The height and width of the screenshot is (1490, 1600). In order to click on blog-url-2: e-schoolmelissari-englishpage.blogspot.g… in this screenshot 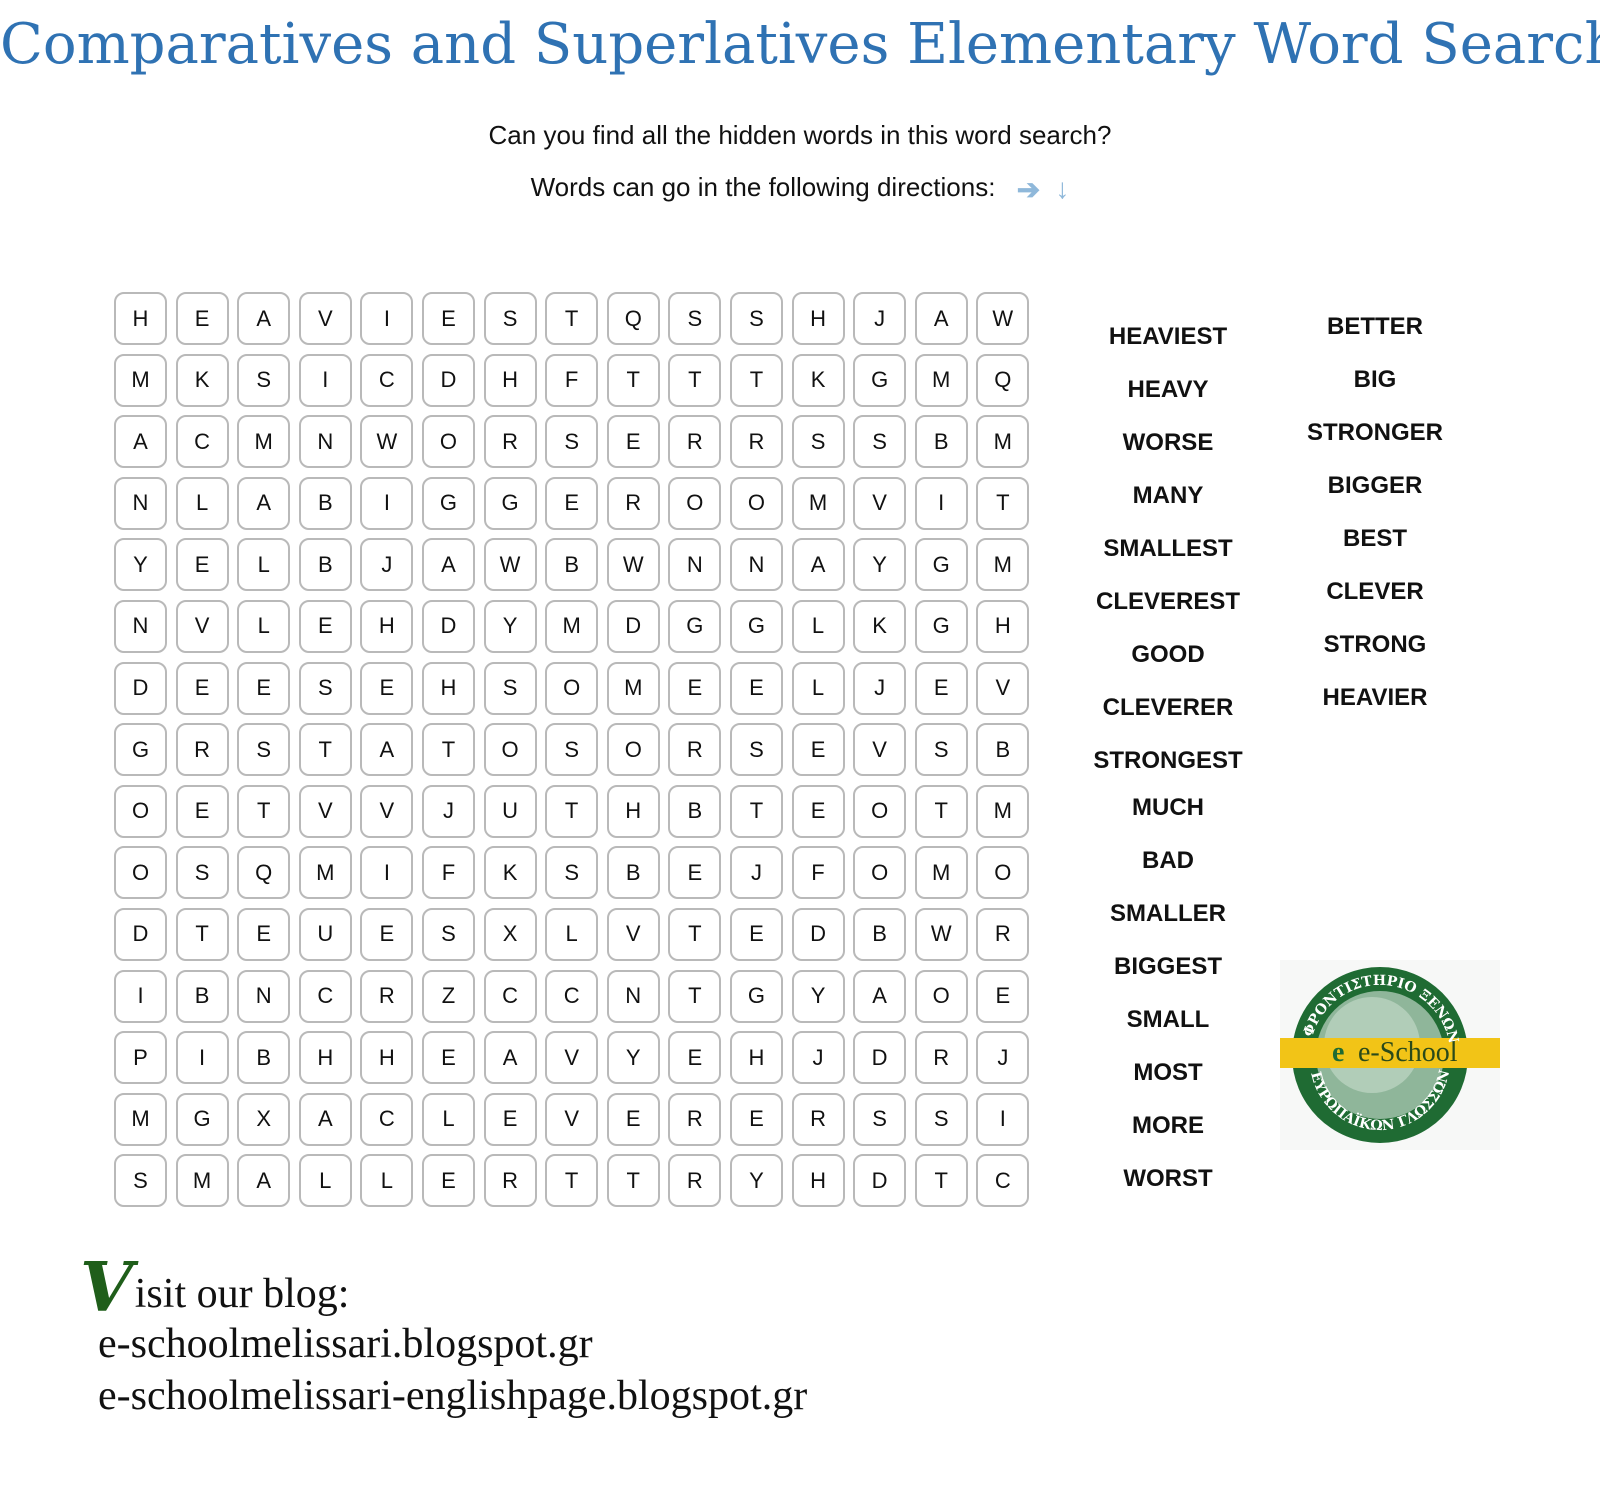, I will do `click(452, 1396)`.